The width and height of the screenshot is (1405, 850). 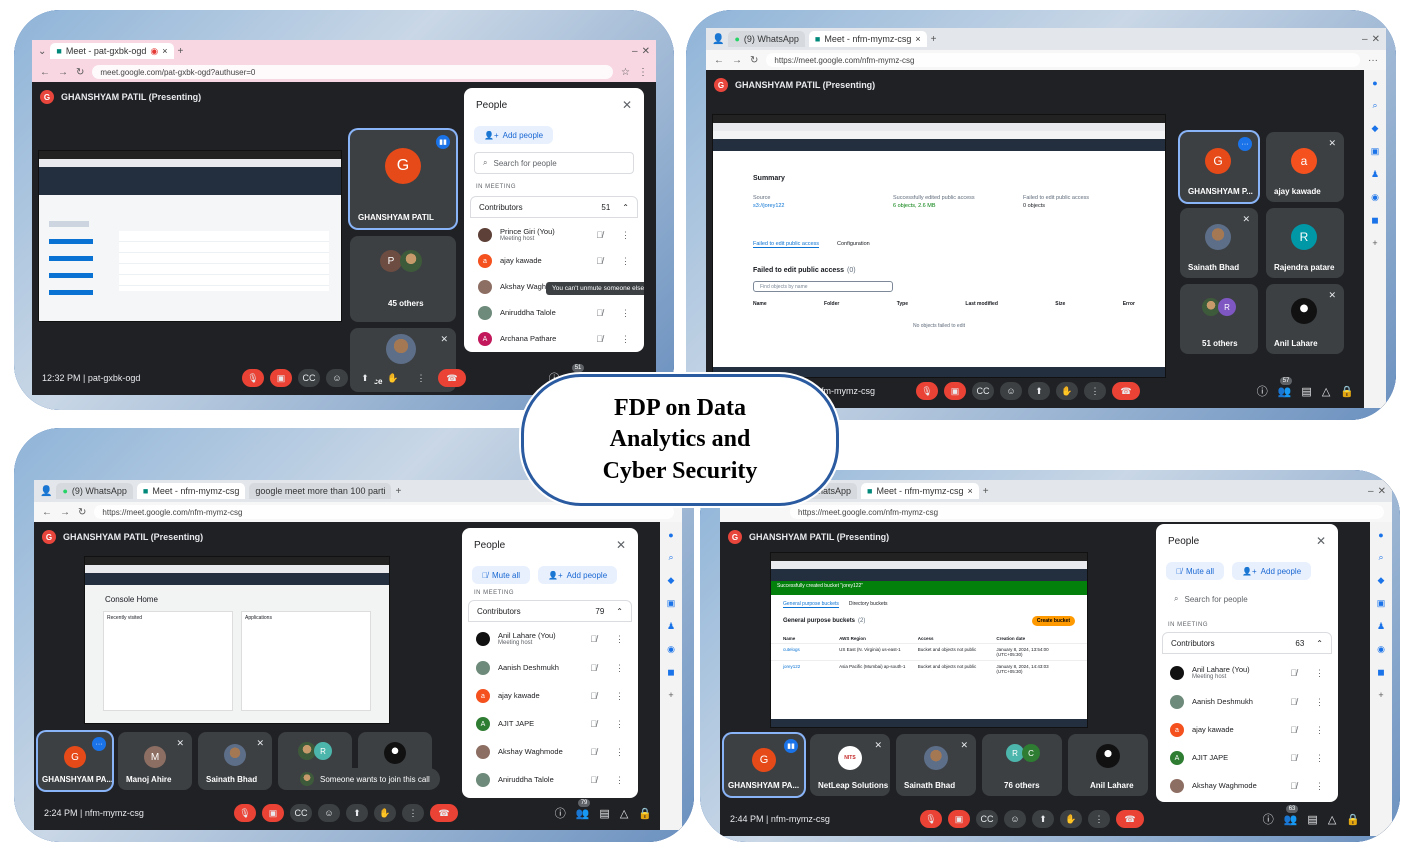 I want to click on mute-all-button: 🎙̸ Mute all, so click(x=1195, y=571).